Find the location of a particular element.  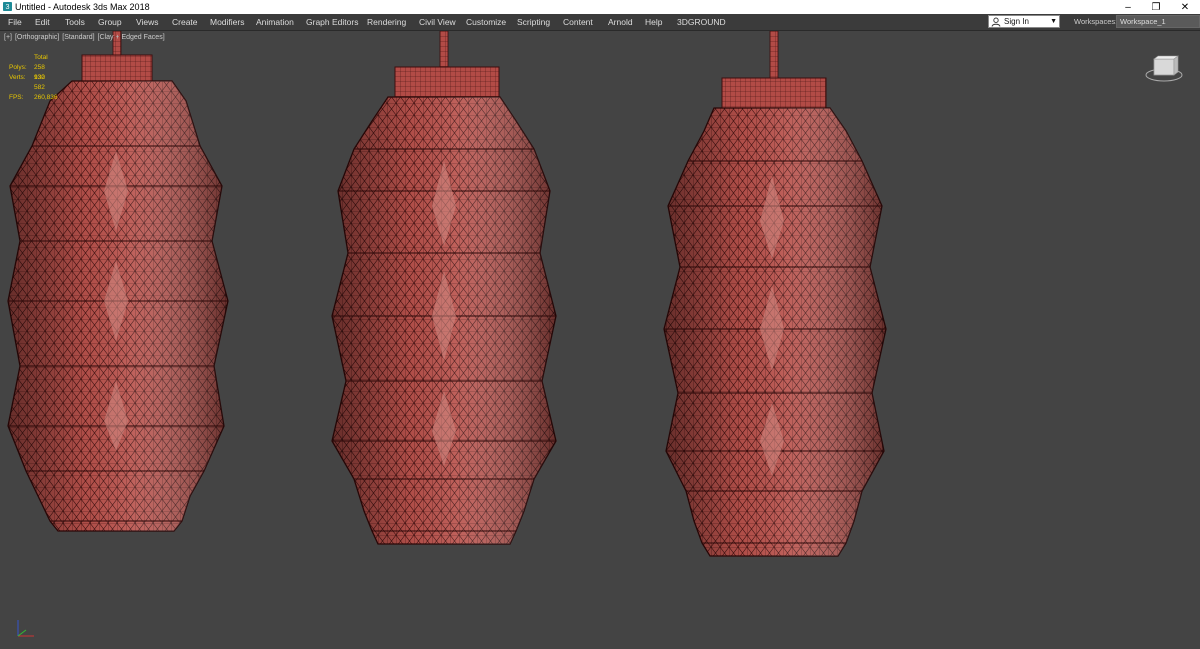

sign-in-dropdown: Sign In ▼ is located at coordinates (1024, 21).